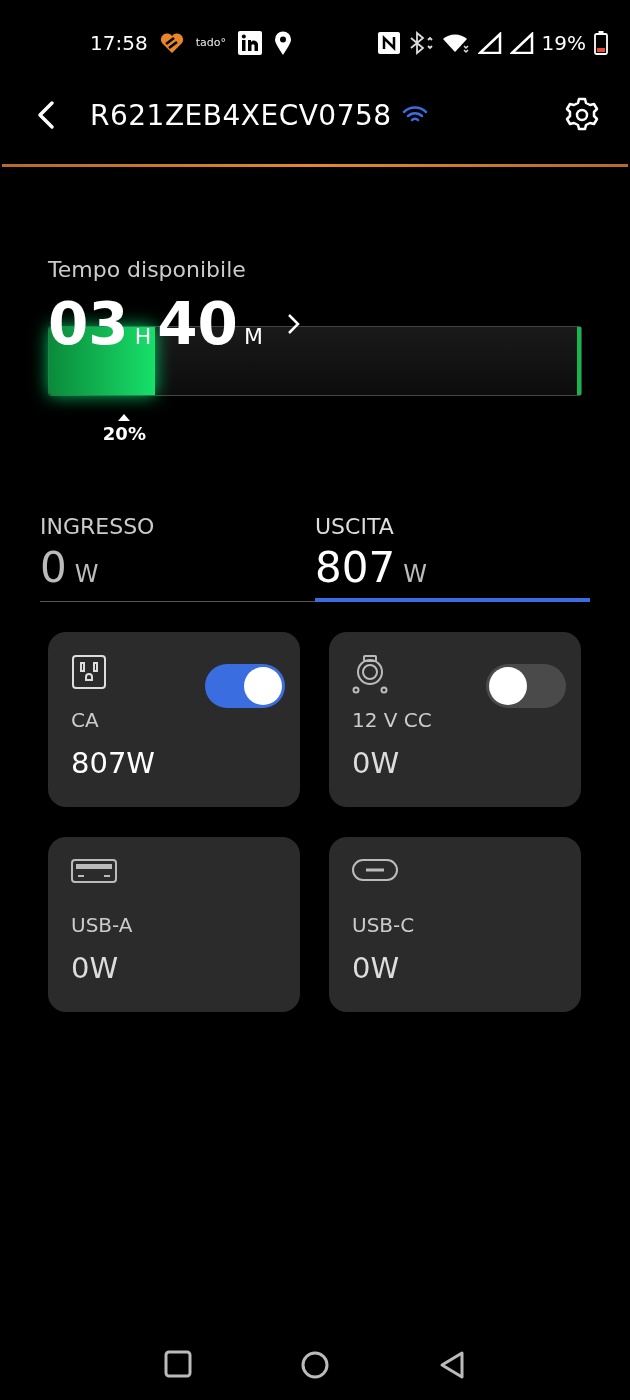  Describe the element at coordinates (370, 674) in the screenshot. I see `car-socket-icon` at that location.